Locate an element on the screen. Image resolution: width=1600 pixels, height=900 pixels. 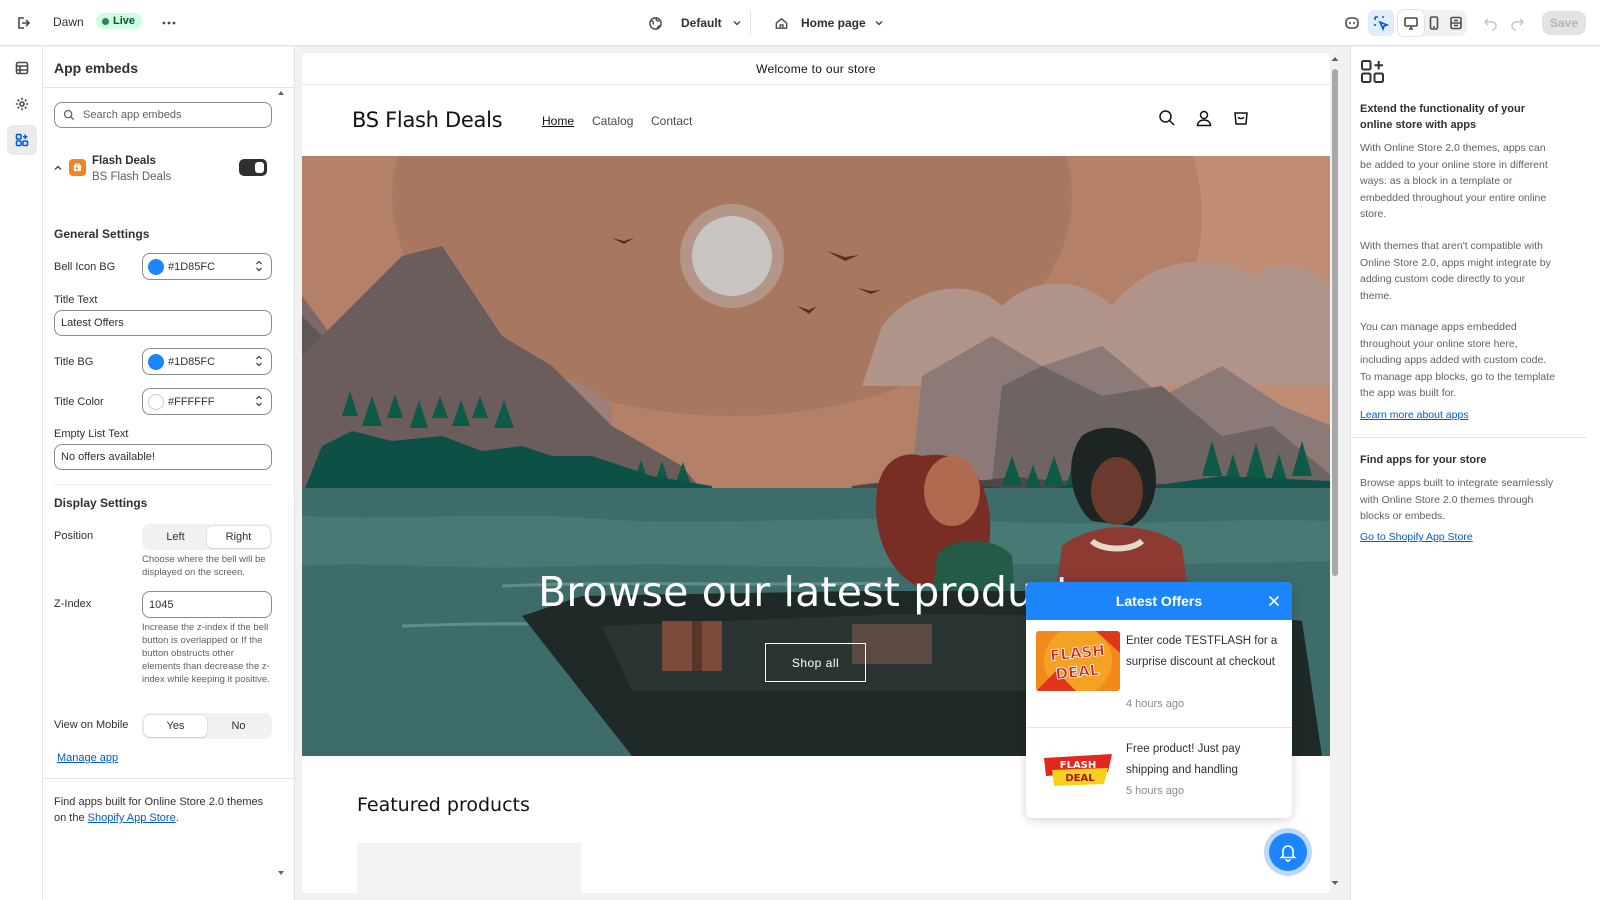
save-button: Save is located at coordinates (1564, 23).